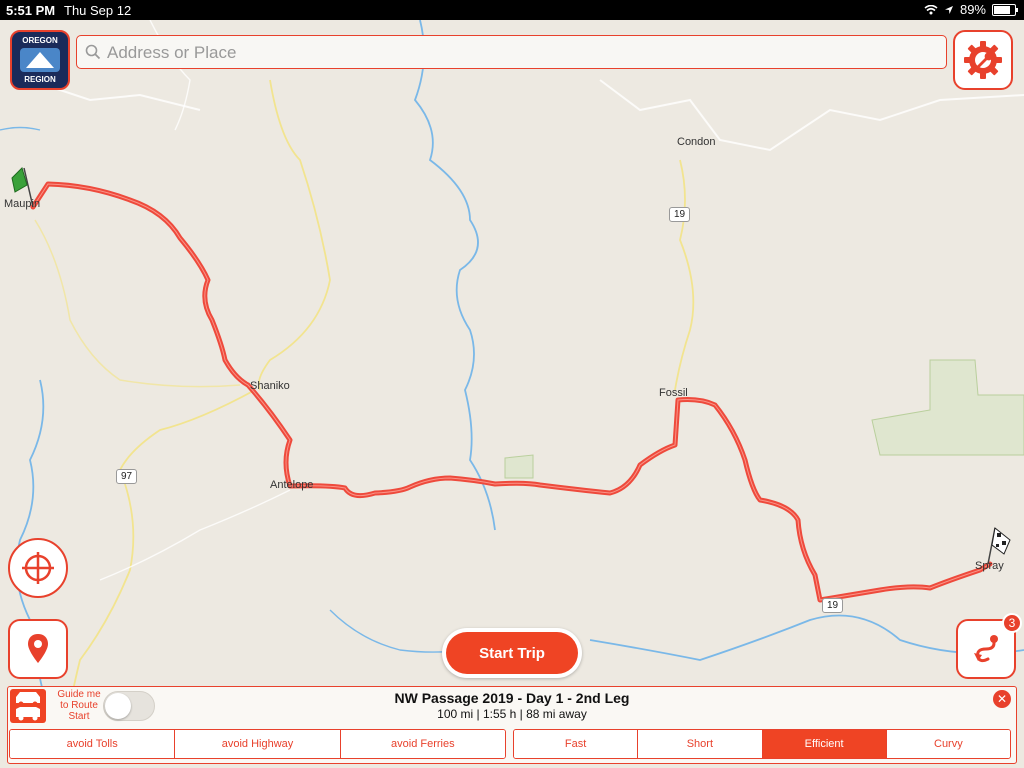 This screenshot has width=1024, height=768. I want to click on region-logo-button: OREGON REGION, so click(40, 60).